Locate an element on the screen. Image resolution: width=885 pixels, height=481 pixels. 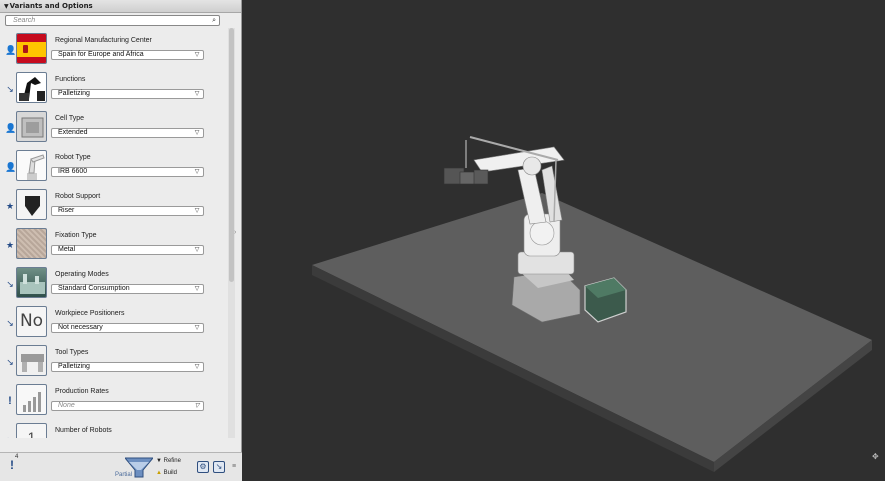
option-value: Metal is located at coordinates (67, 249).